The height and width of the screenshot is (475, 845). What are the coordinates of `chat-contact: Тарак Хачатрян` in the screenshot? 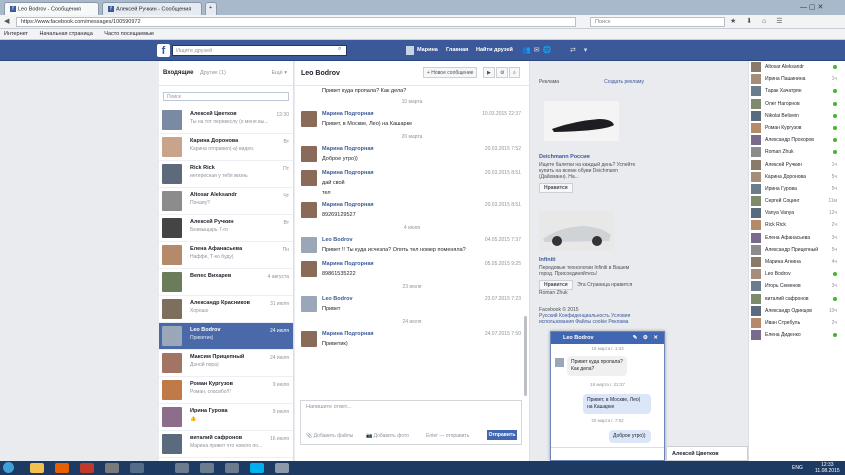 It's located at (797, 91).